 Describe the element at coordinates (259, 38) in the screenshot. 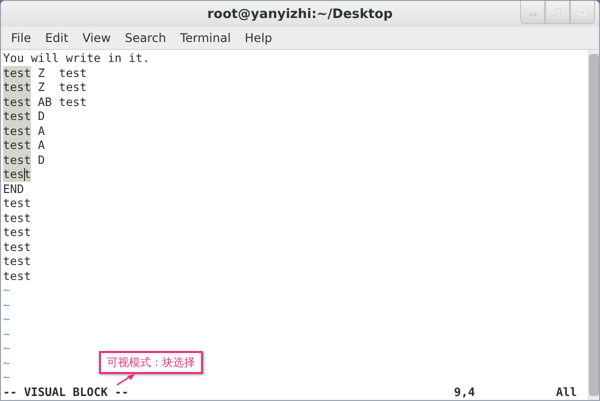

I see `menu-item: Help` at that location.